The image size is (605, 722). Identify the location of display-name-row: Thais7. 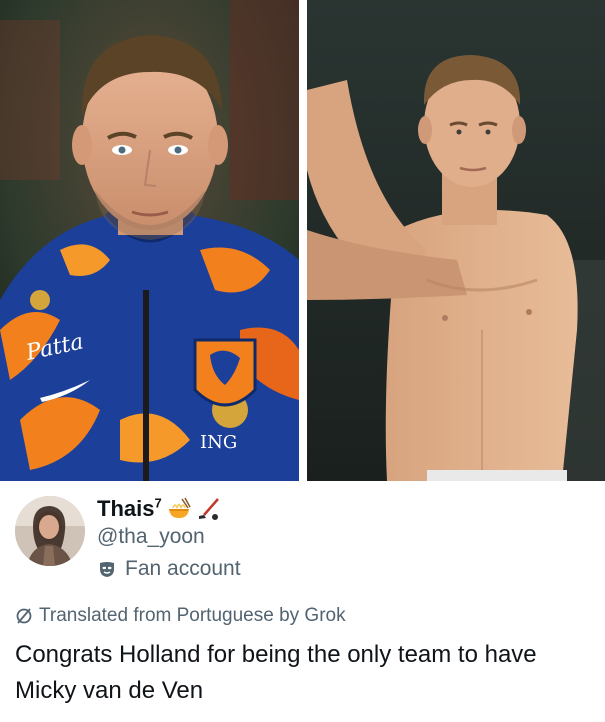
(159, 509).